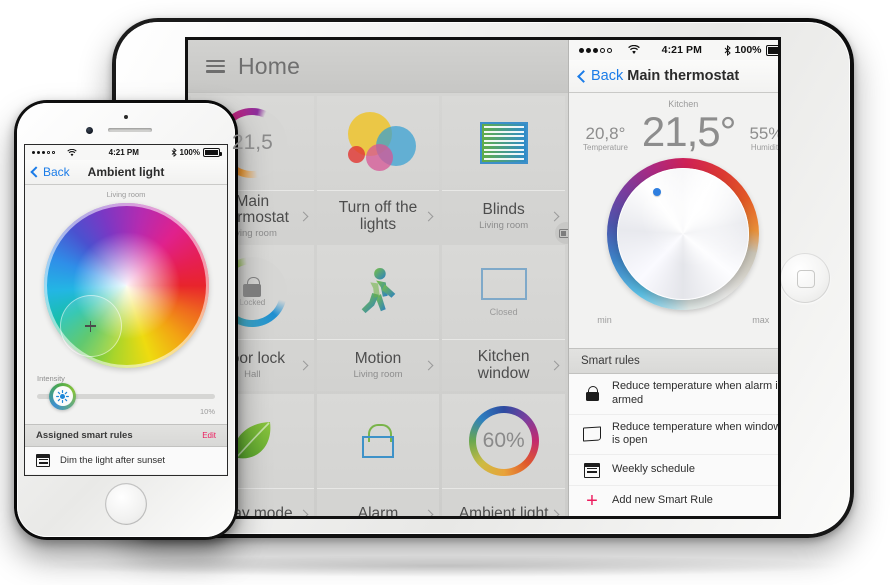 The height and width of the screenshot is (585, 890). What do you see at coordinates (805, 278) in the screenshot?
I see `ipad-home-button` at bounding box center [805, 278].